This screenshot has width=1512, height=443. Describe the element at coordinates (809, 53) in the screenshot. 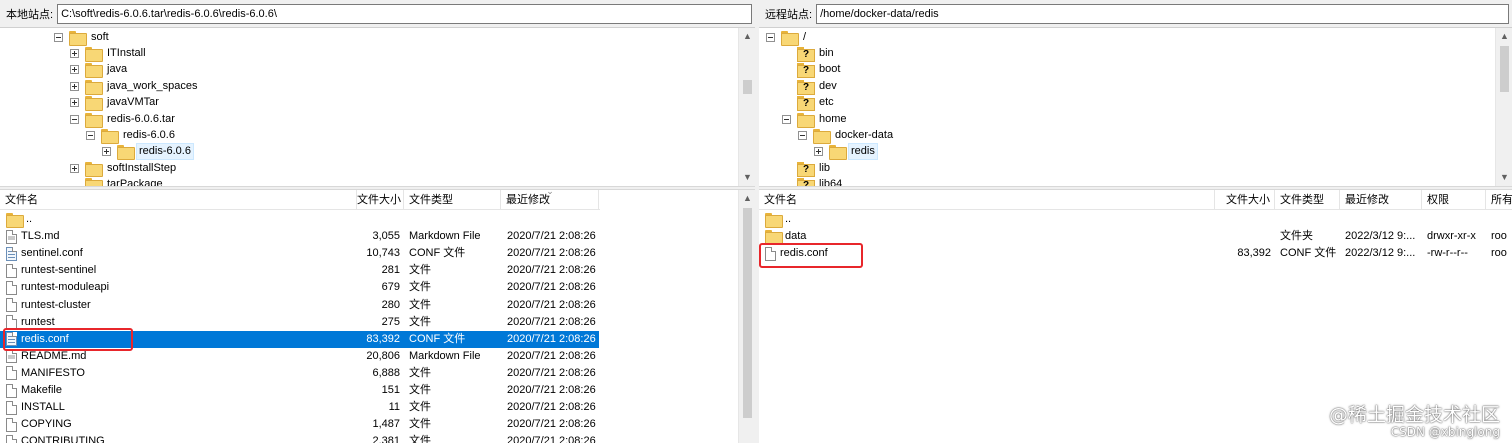

I see `tree-item: bin` at that location.